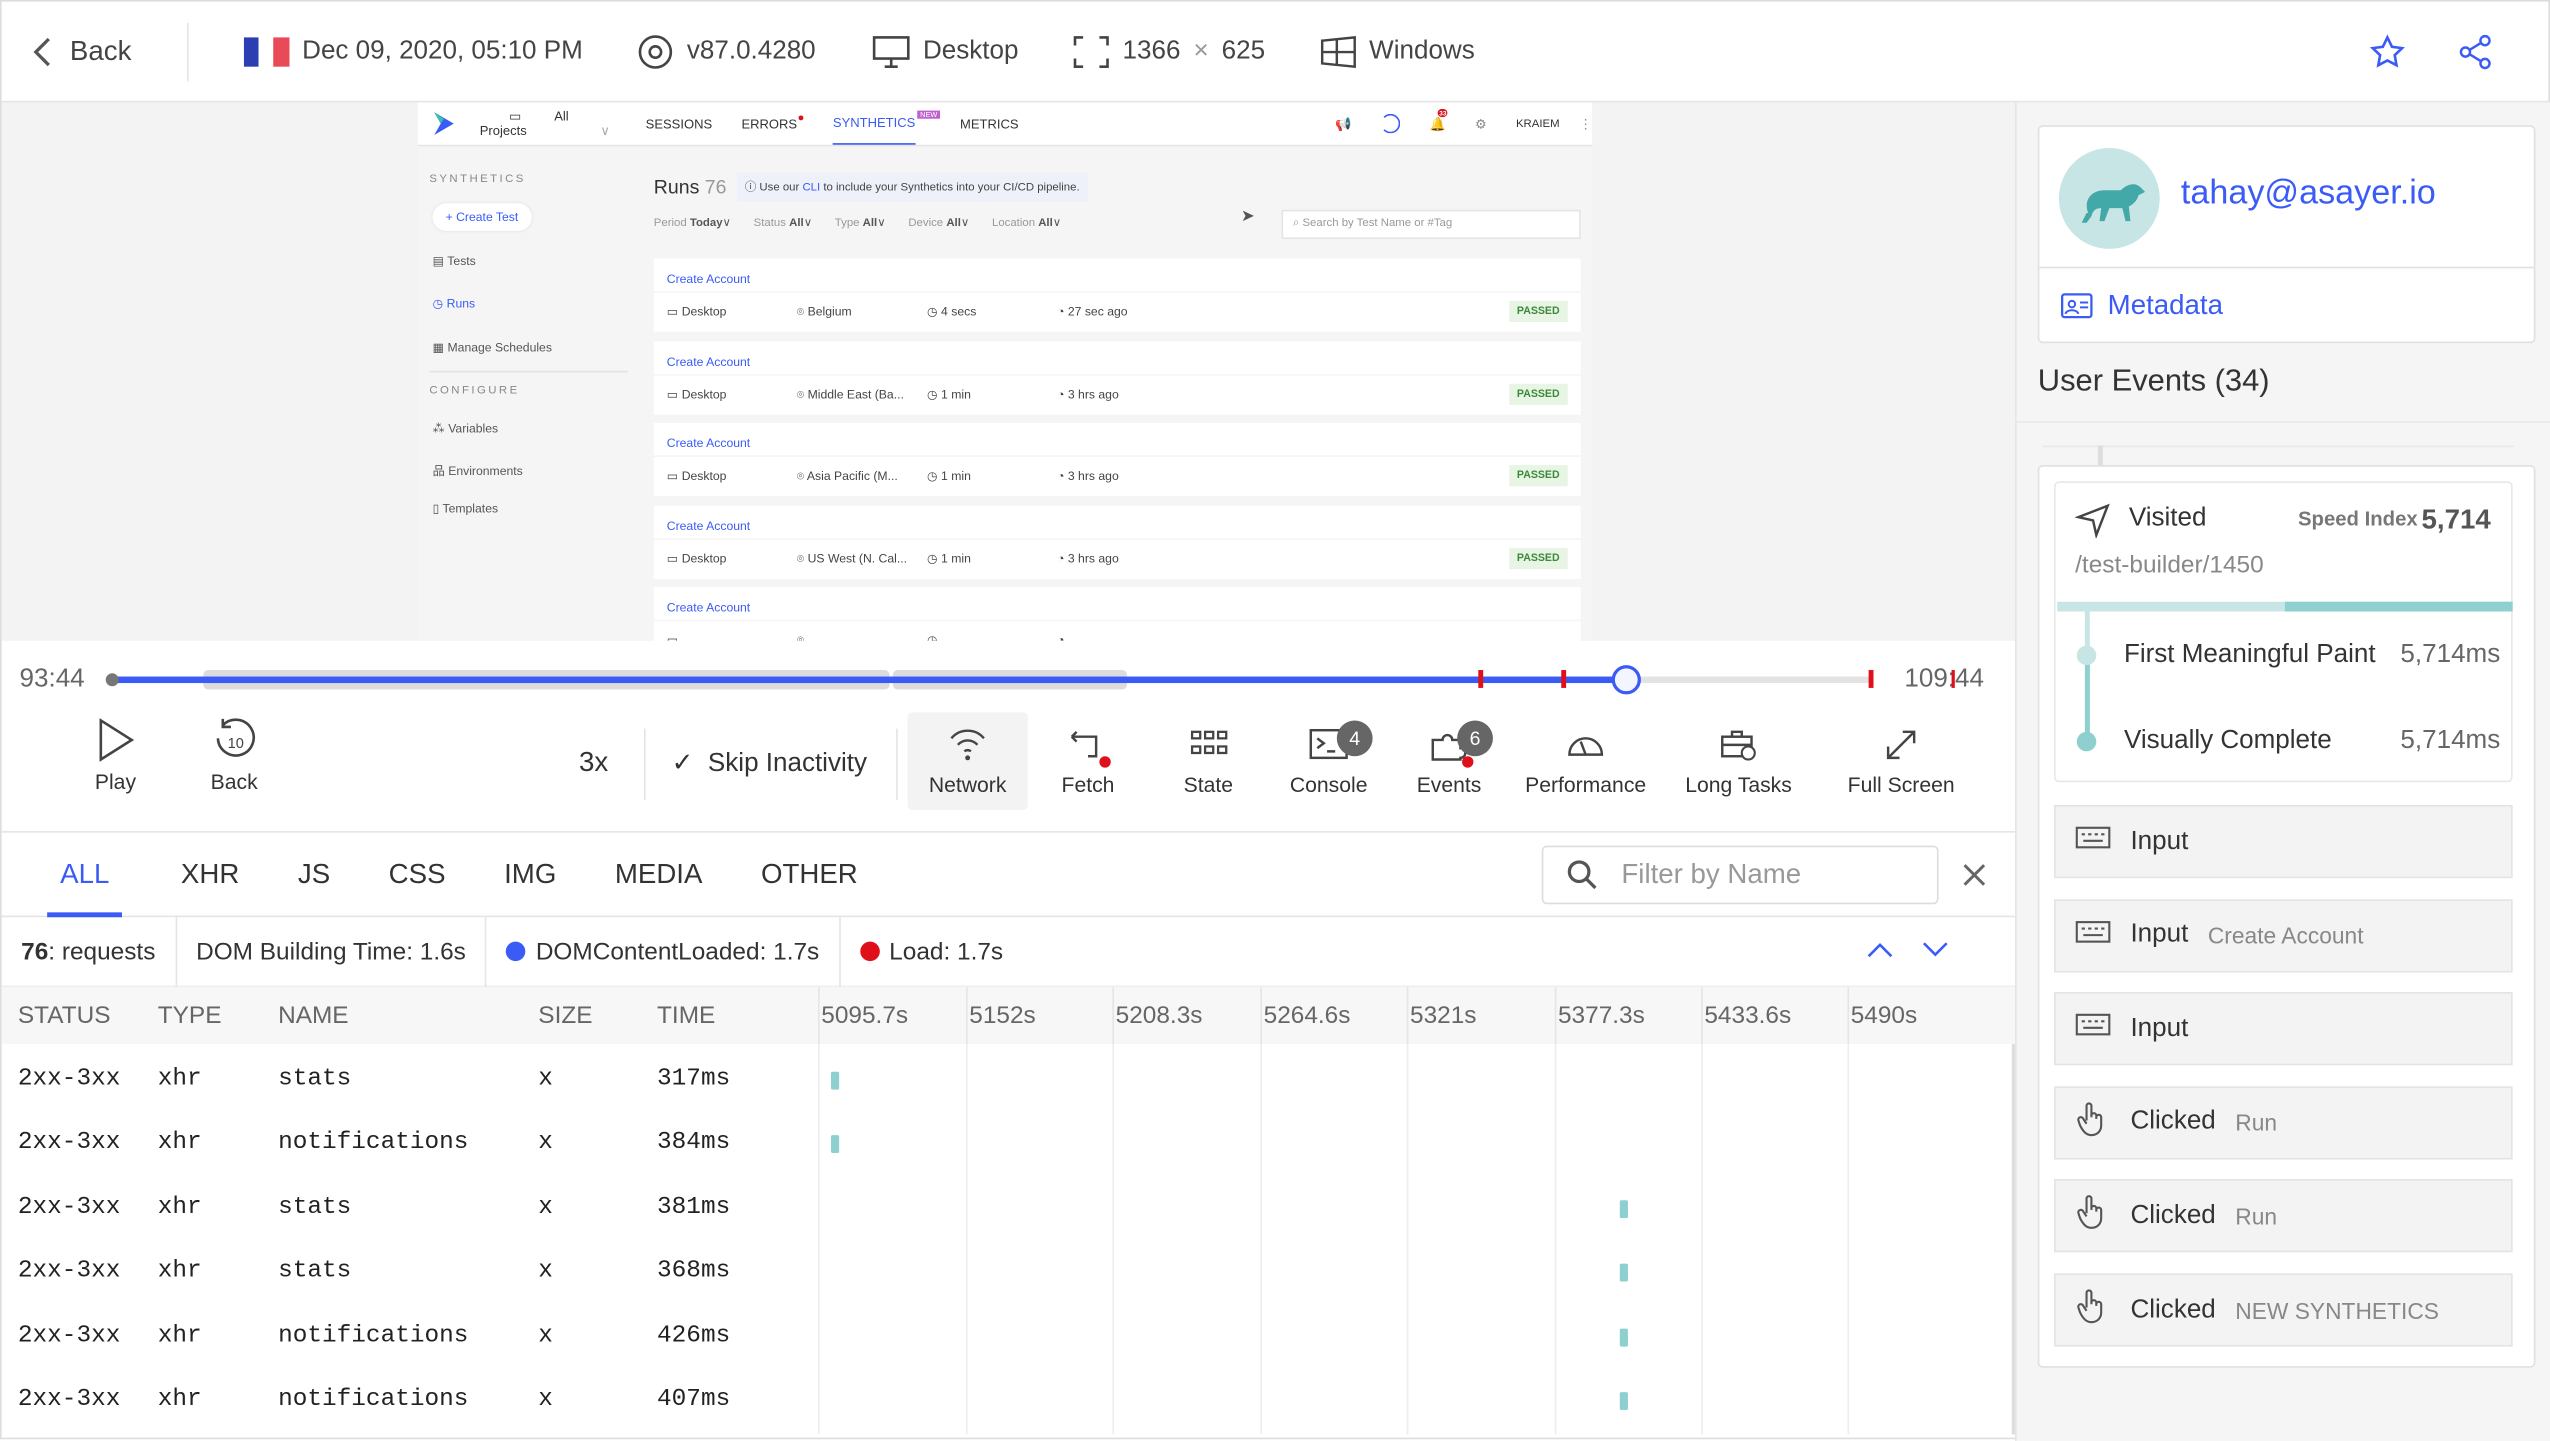 Image resolution: width=2550 pixels, height=1441 pixels. What do you see at coordinates (1431, 224) in the screenshot?
I see `search-tests-input: ⌕ Search by Test Name or #Tag` at bounding box center [1431, 224].